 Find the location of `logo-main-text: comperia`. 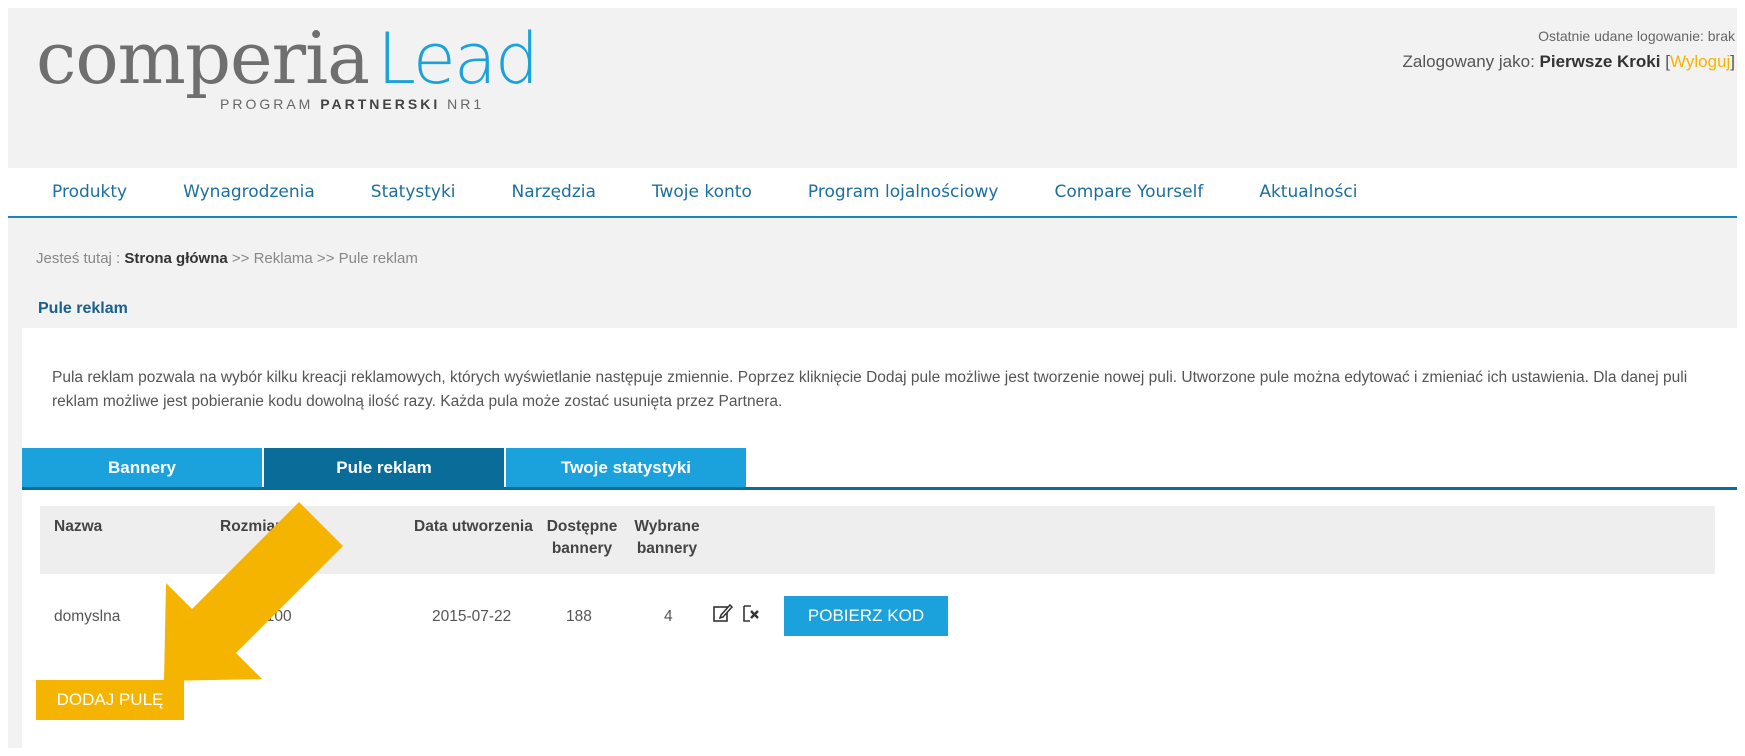

logo-main-text: comperia is located at coordinates (203, 58).